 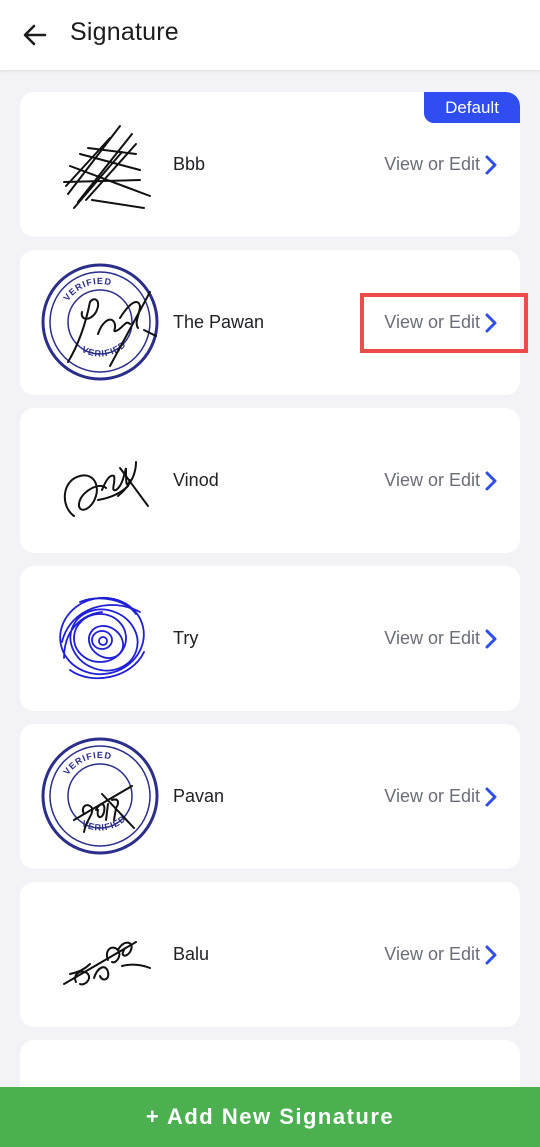 I want to click on signature-name: The Pawan, so click(x=219, y=322).